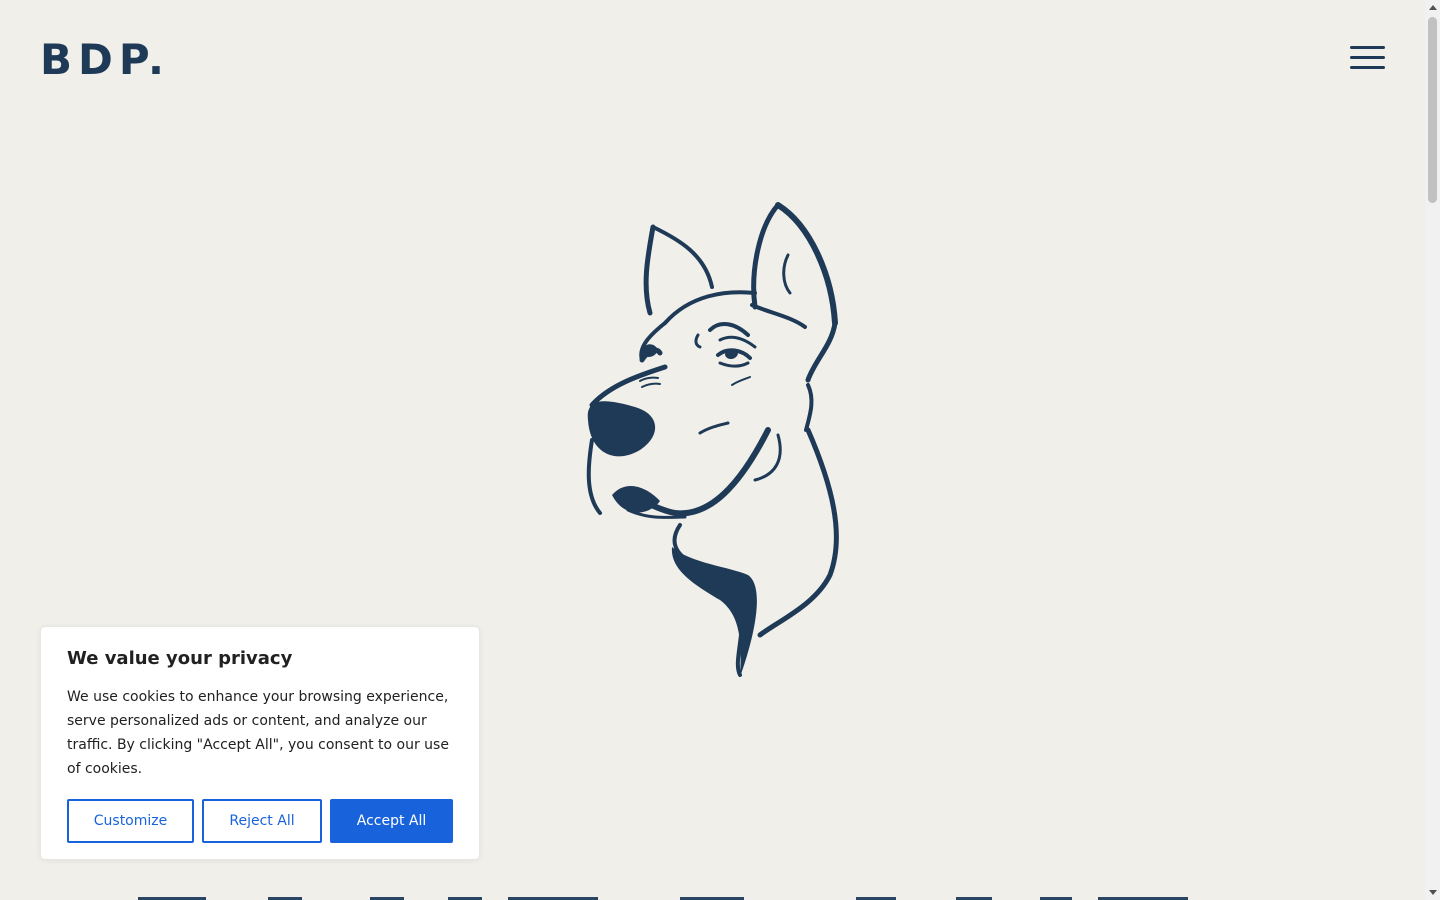 This screenshot has width=1440, height=900. I want to click on cookie-banner-actions: Customize Reject All Accept All, so click(260, 821).